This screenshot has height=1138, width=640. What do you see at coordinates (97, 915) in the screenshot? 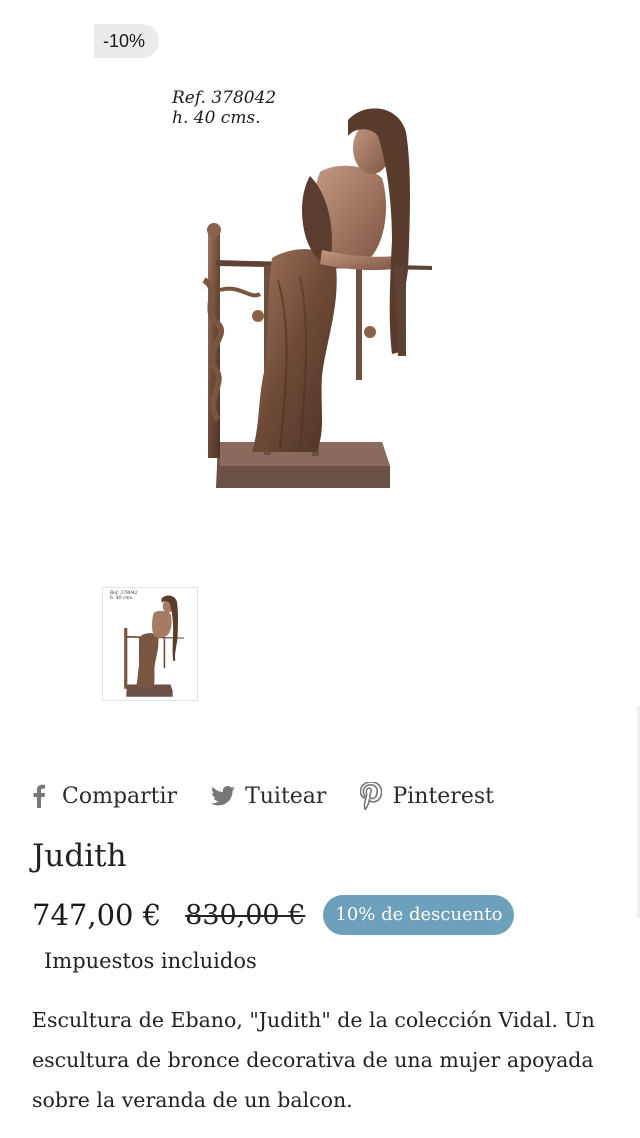
I see `sale-price: 747,00 €` at bounding box center [97, 915].